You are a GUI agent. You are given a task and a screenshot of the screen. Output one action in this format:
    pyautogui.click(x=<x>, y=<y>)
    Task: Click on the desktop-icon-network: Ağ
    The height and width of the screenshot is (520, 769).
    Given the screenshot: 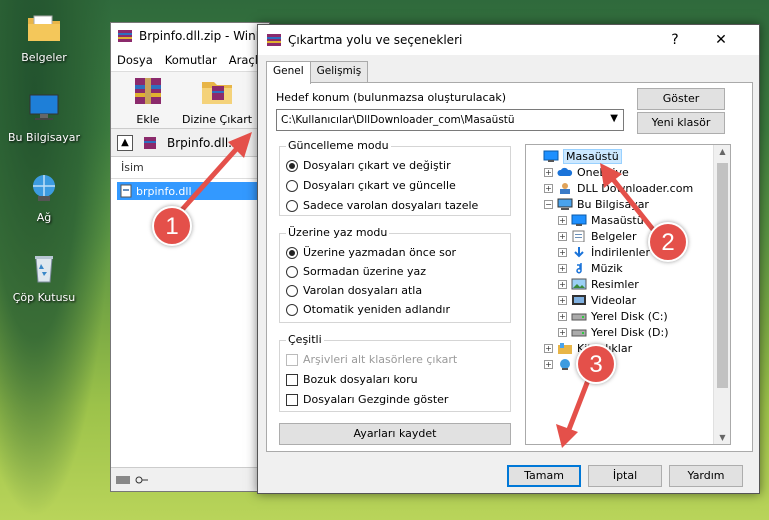 What is the action you would take?
    pyautogui.click(x=44, y=198)
    